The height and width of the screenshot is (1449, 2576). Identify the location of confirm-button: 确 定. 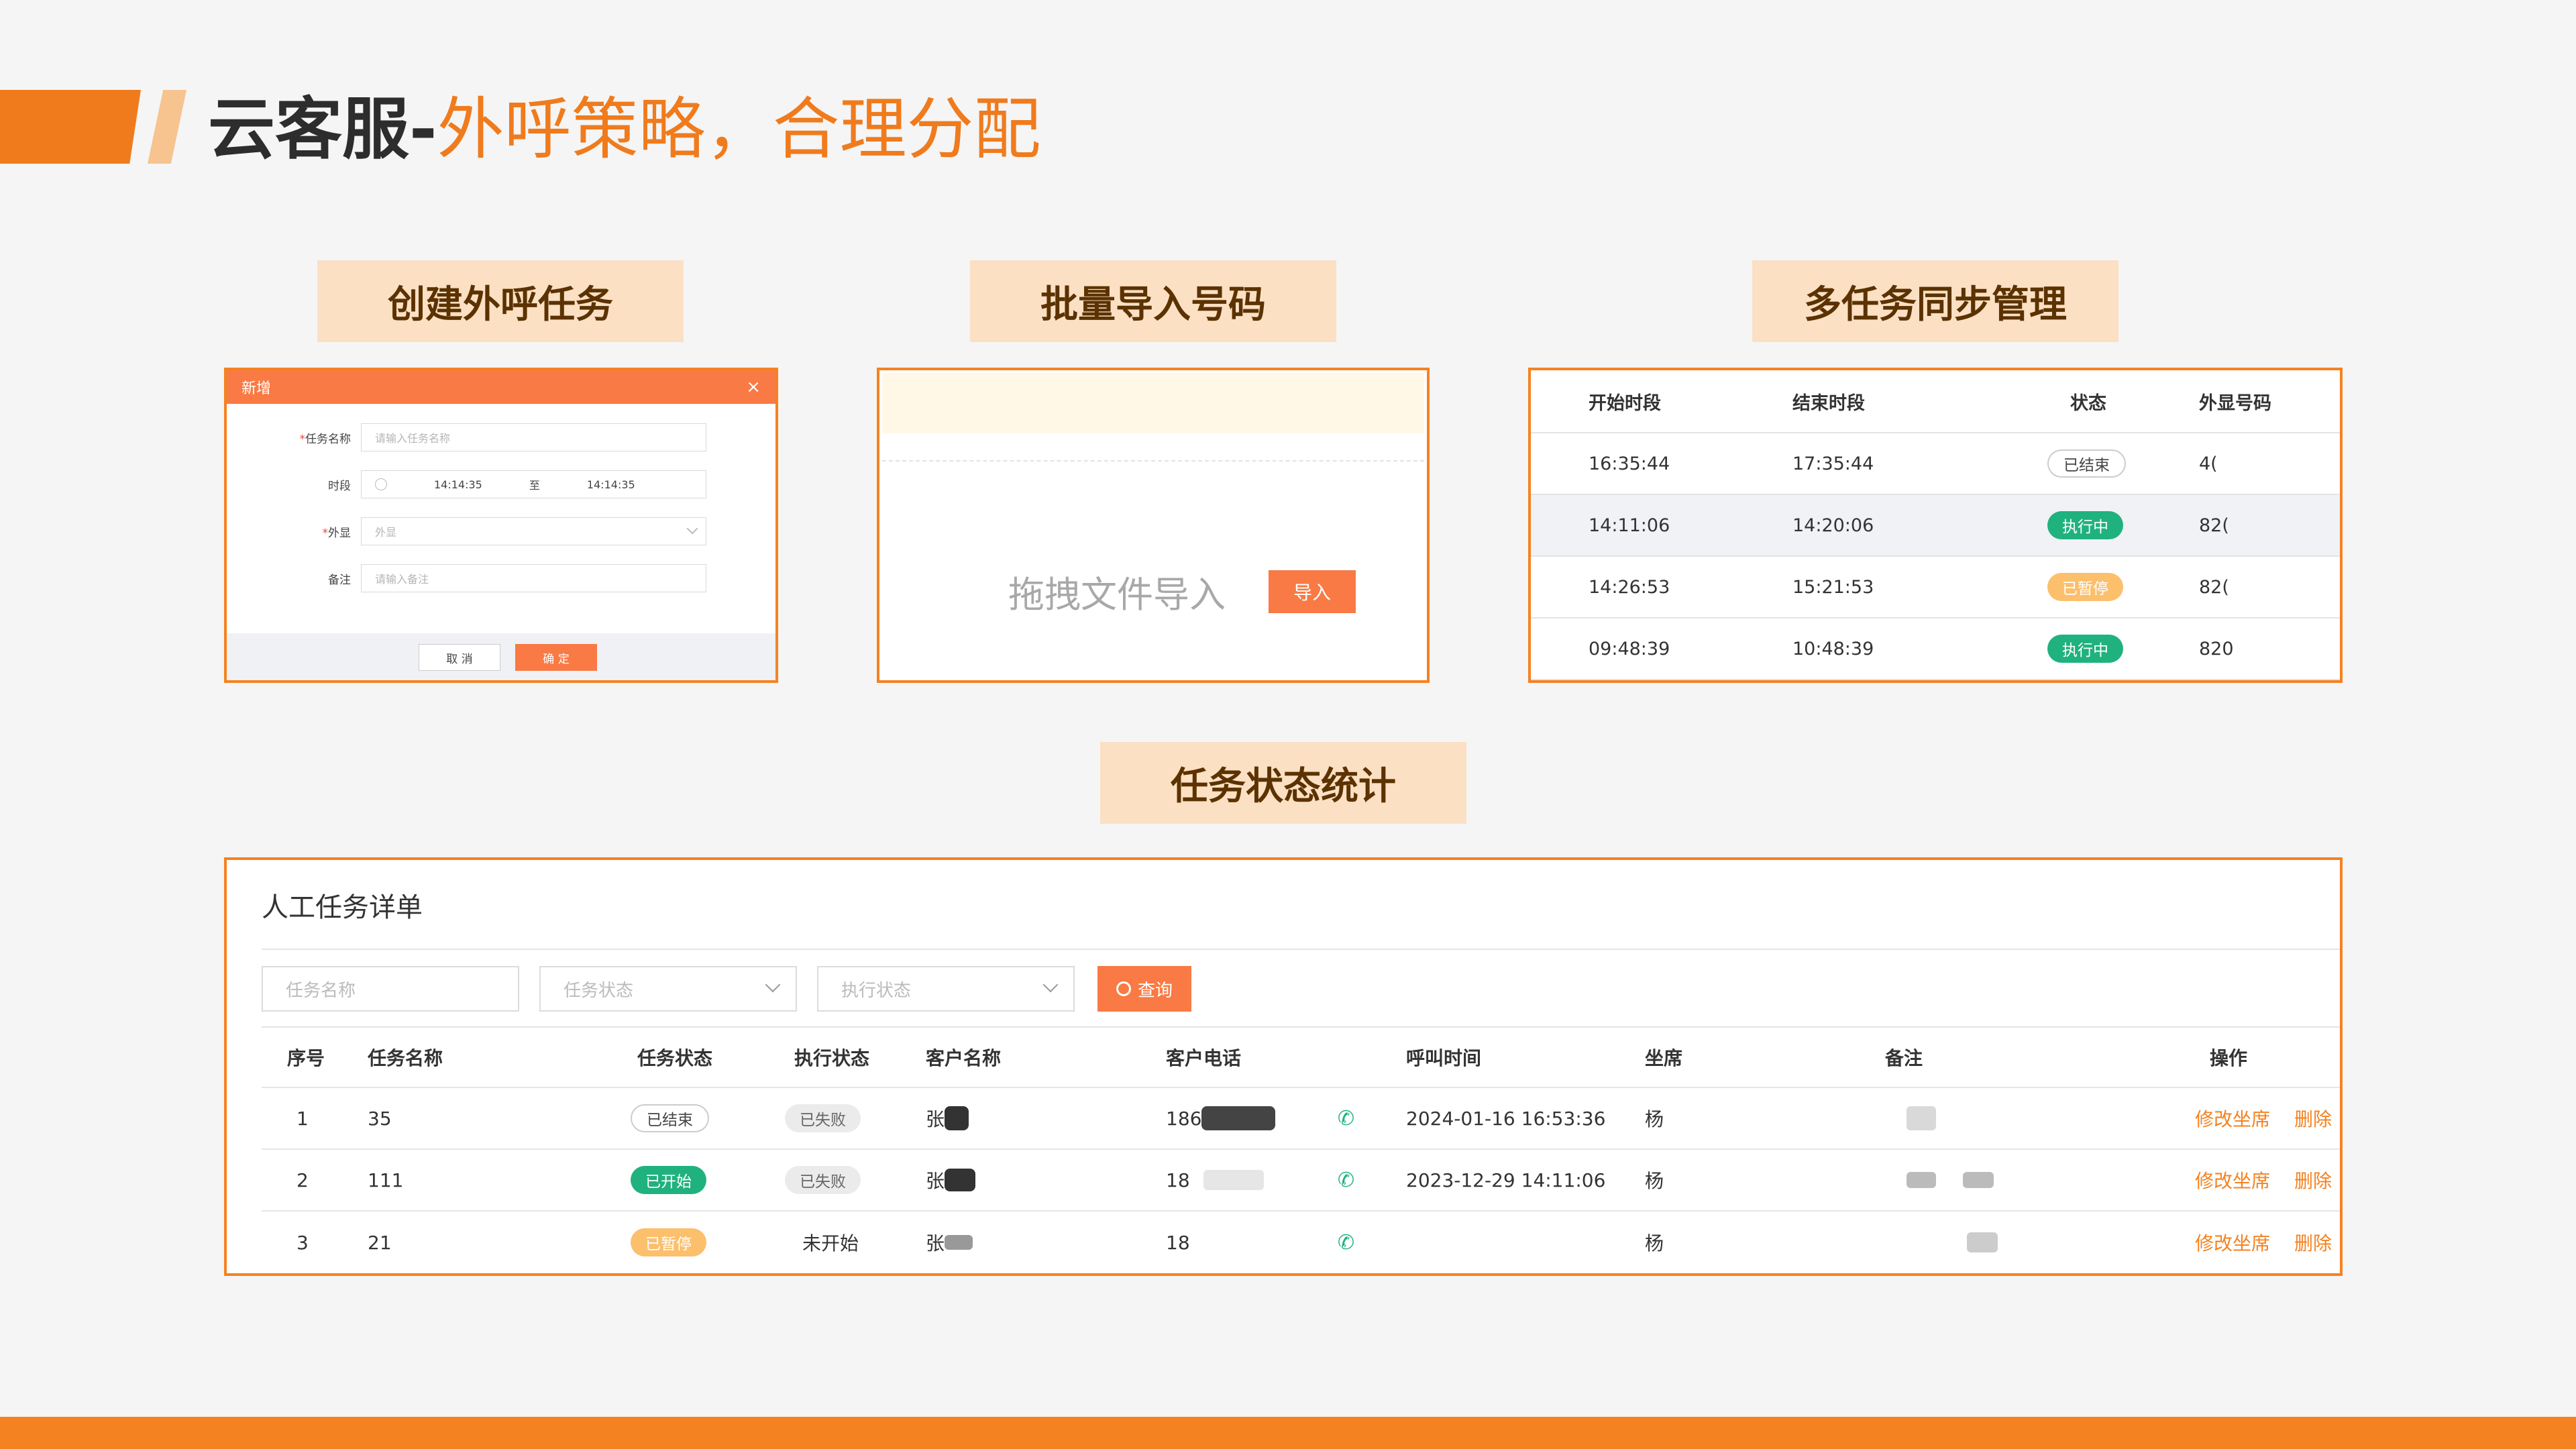
(556, 657).